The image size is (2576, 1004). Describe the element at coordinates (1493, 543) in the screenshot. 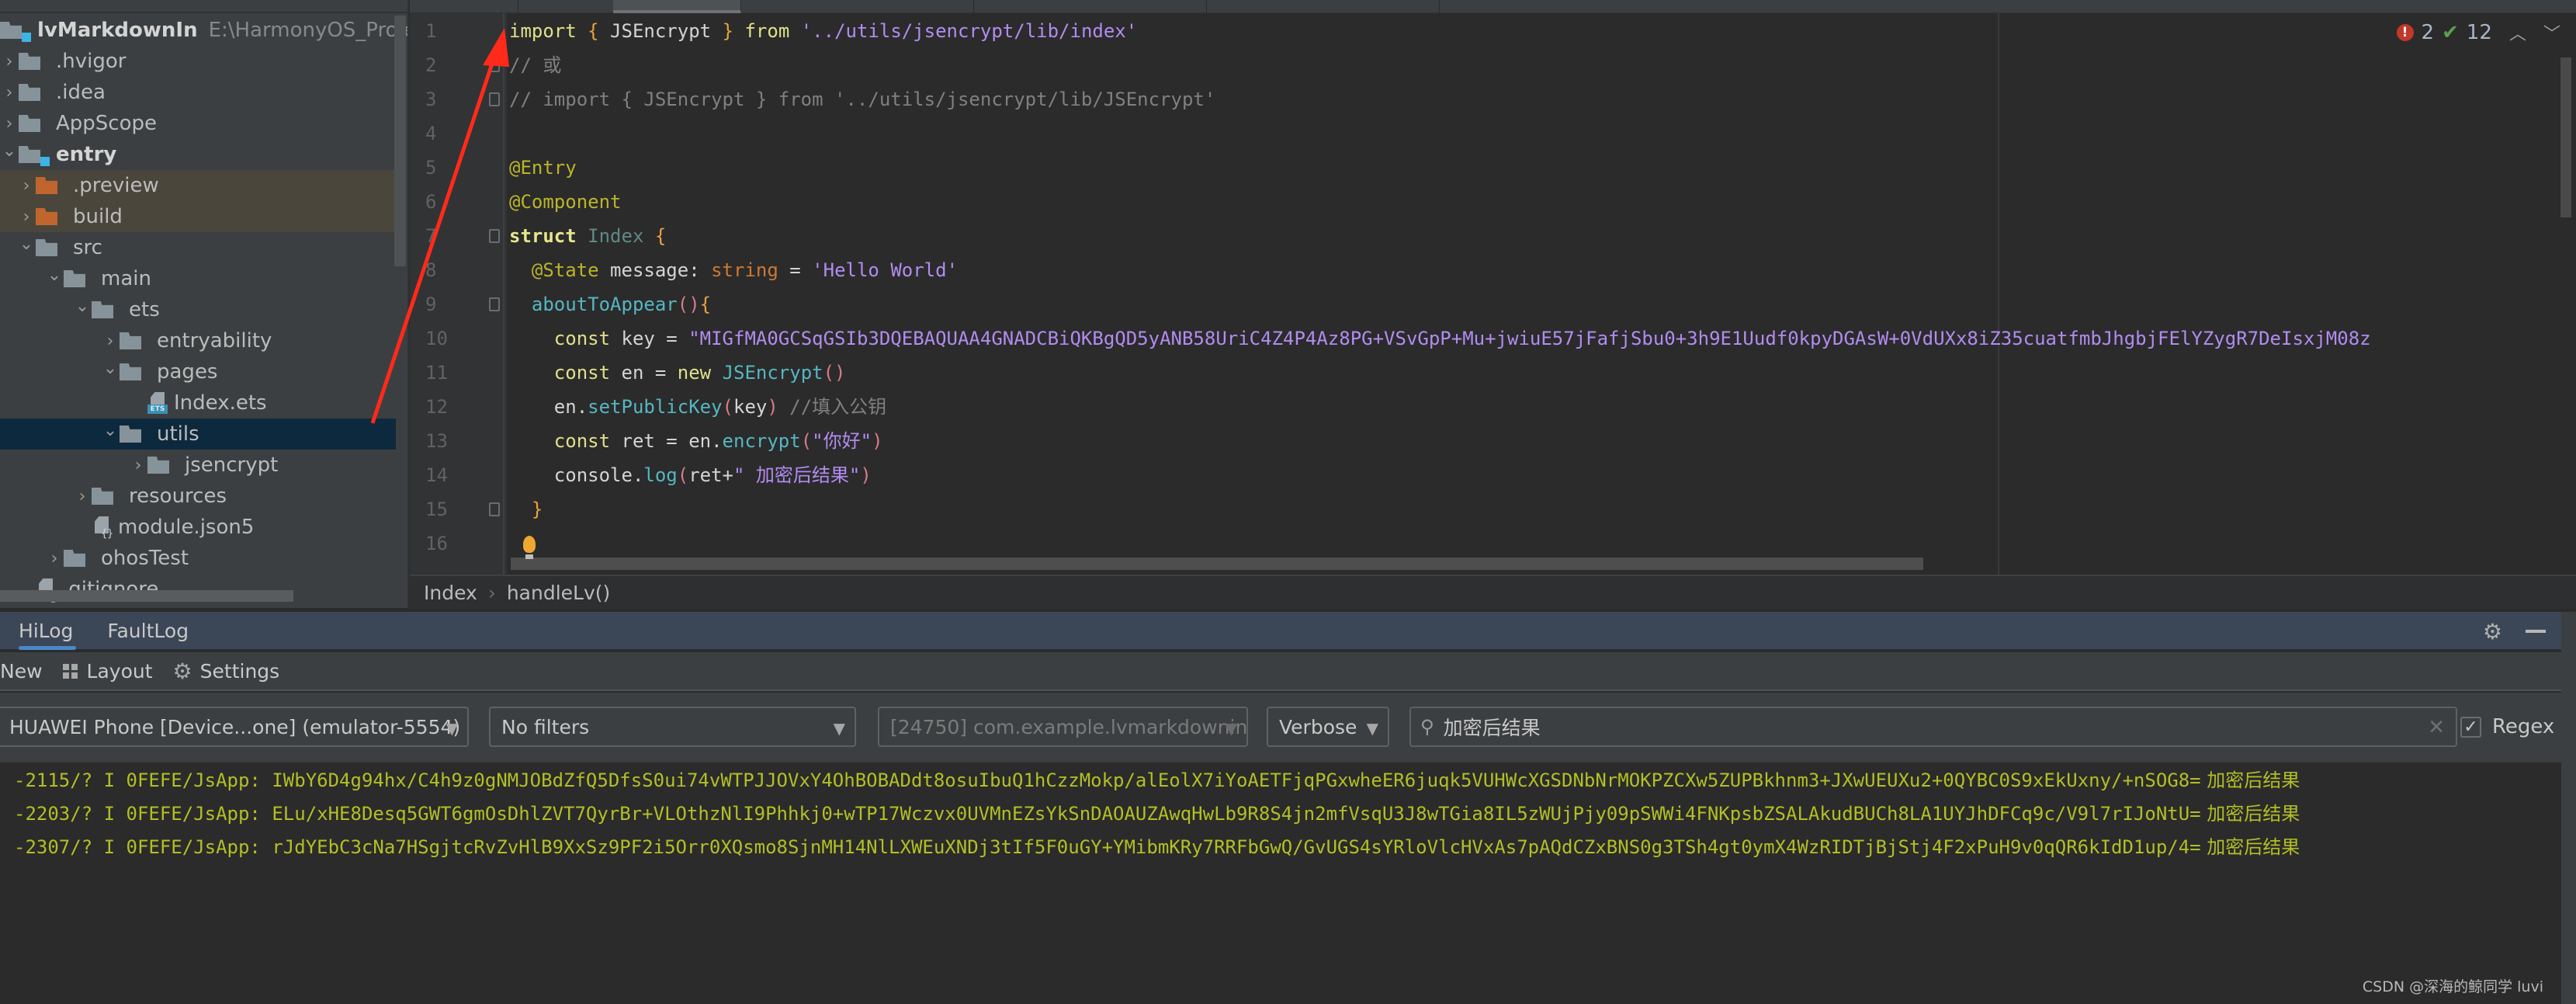

I see `code-line: 16` at that location.